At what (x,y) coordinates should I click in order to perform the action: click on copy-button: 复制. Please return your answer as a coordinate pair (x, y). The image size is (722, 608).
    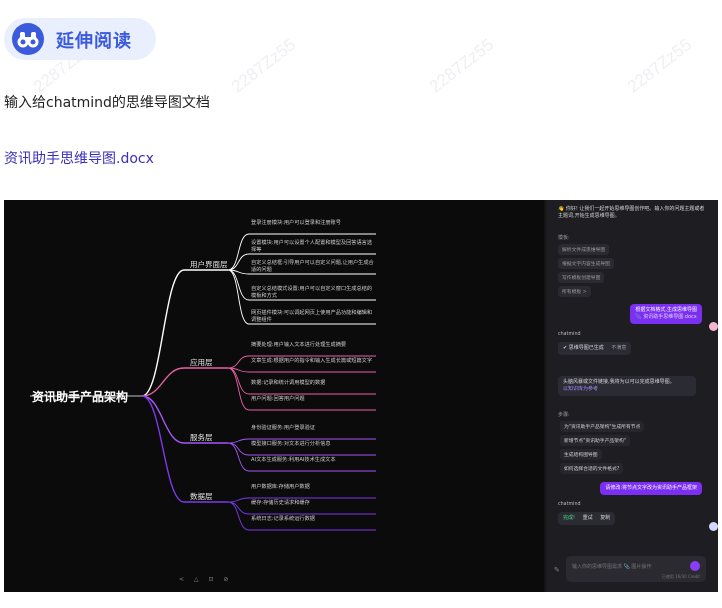
    Looking at the image, I should click on (605, 518).